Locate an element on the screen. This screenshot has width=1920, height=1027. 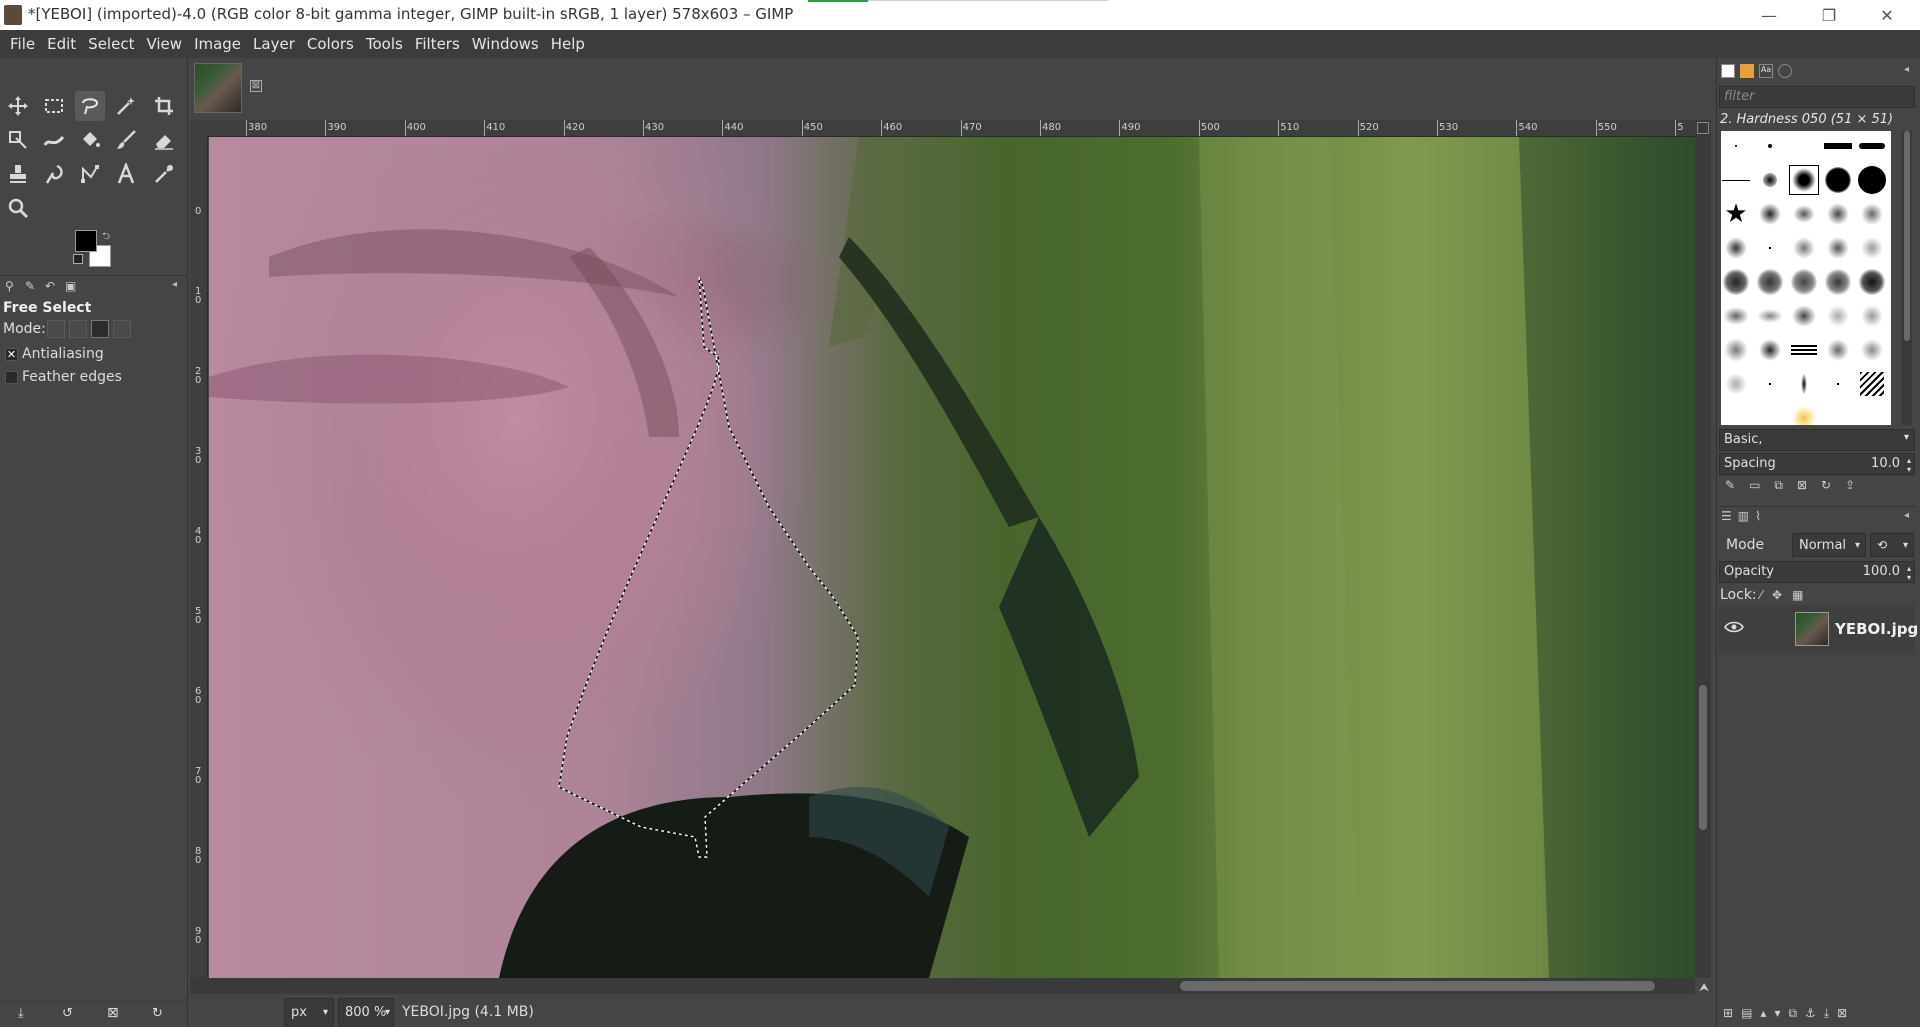
menu-help: Help is located at coordinates (568, 44).